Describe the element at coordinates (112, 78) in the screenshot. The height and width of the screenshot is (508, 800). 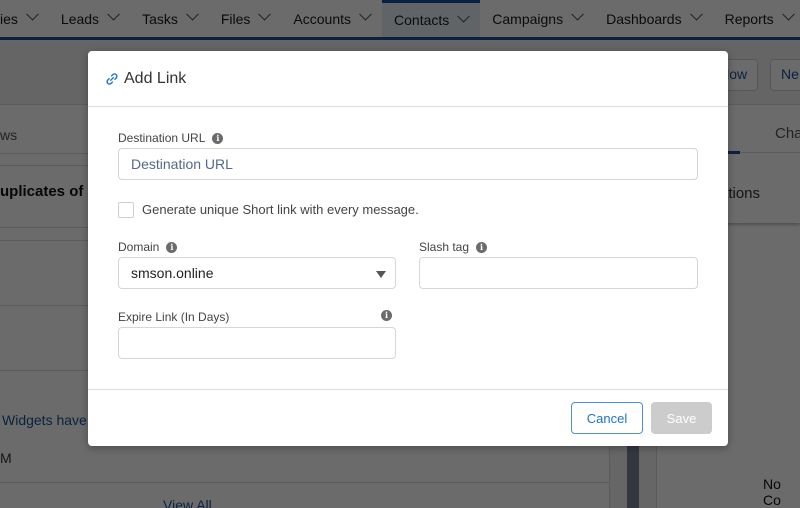
I see `link-icon` at that location.